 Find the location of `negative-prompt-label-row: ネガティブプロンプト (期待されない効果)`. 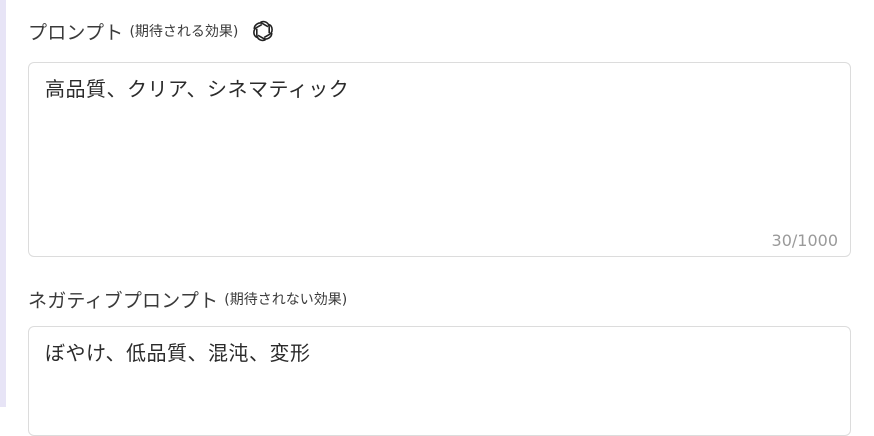

negative-prompt-label-row: ネガティブプロンプト (期待されない効果) is located at coordinates (439, 299).